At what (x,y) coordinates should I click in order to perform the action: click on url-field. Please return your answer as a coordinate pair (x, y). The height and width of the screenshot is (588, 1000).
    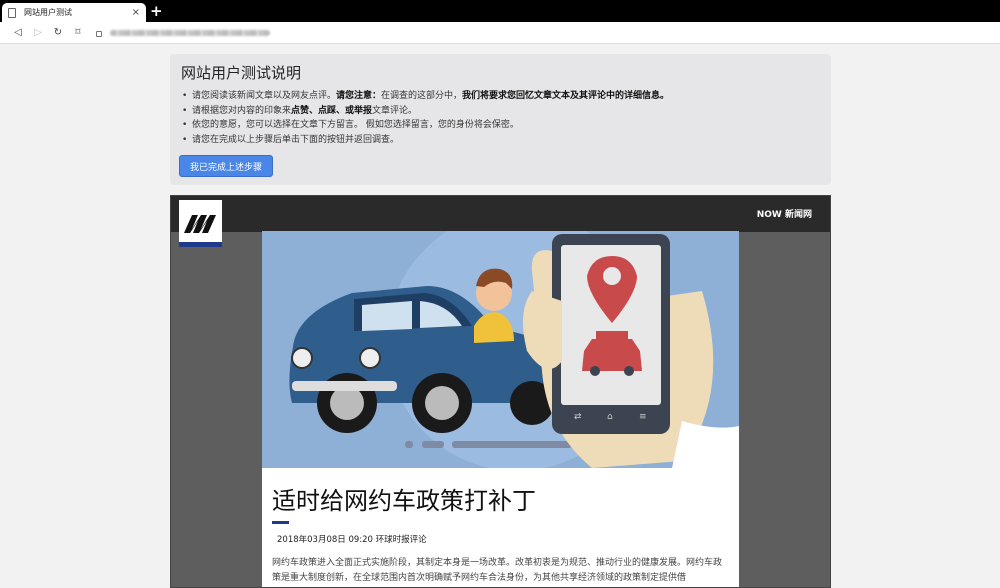
    Looking at the image, I should click on (190, 32).